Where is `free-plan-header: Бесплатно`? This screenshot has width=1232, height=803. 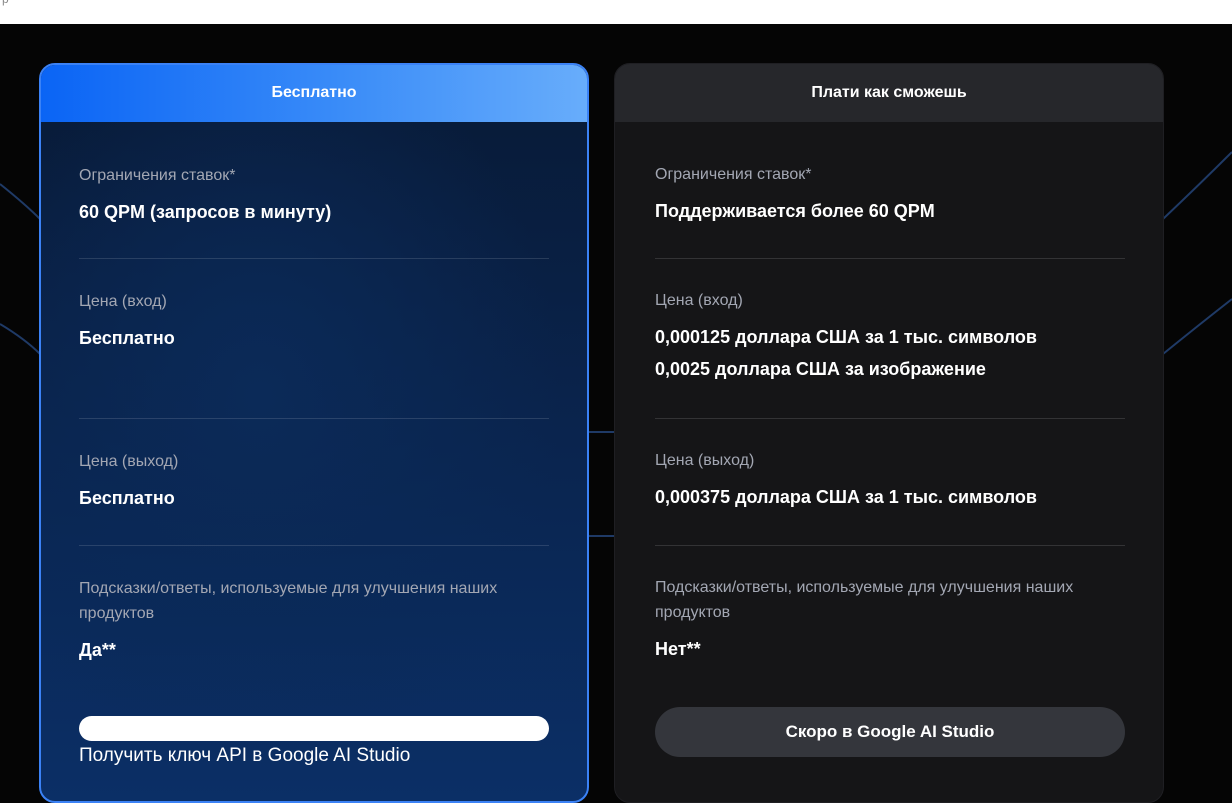
free-plan-header: Бесплатно is located at coordinates (314, 93).